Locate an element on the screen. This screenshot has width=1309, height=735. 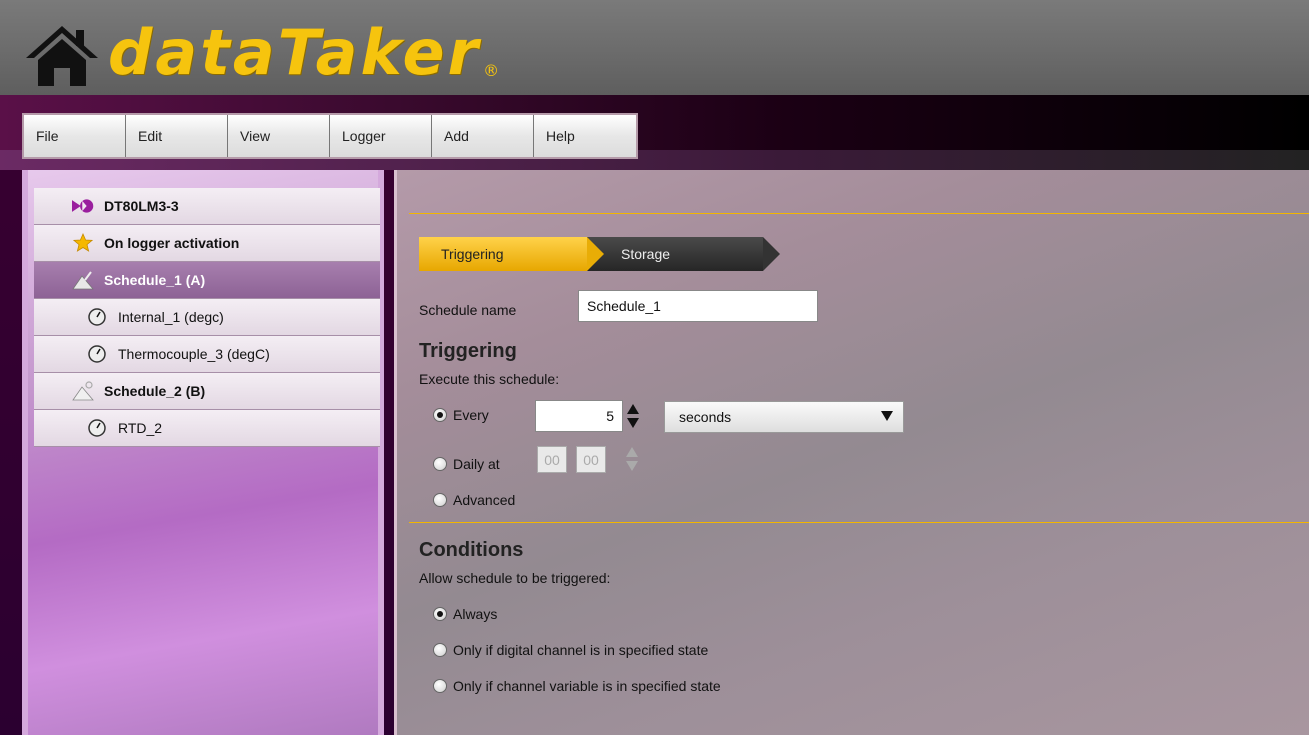
triggering-heading: Triggering is located at coordinates (468, 351).